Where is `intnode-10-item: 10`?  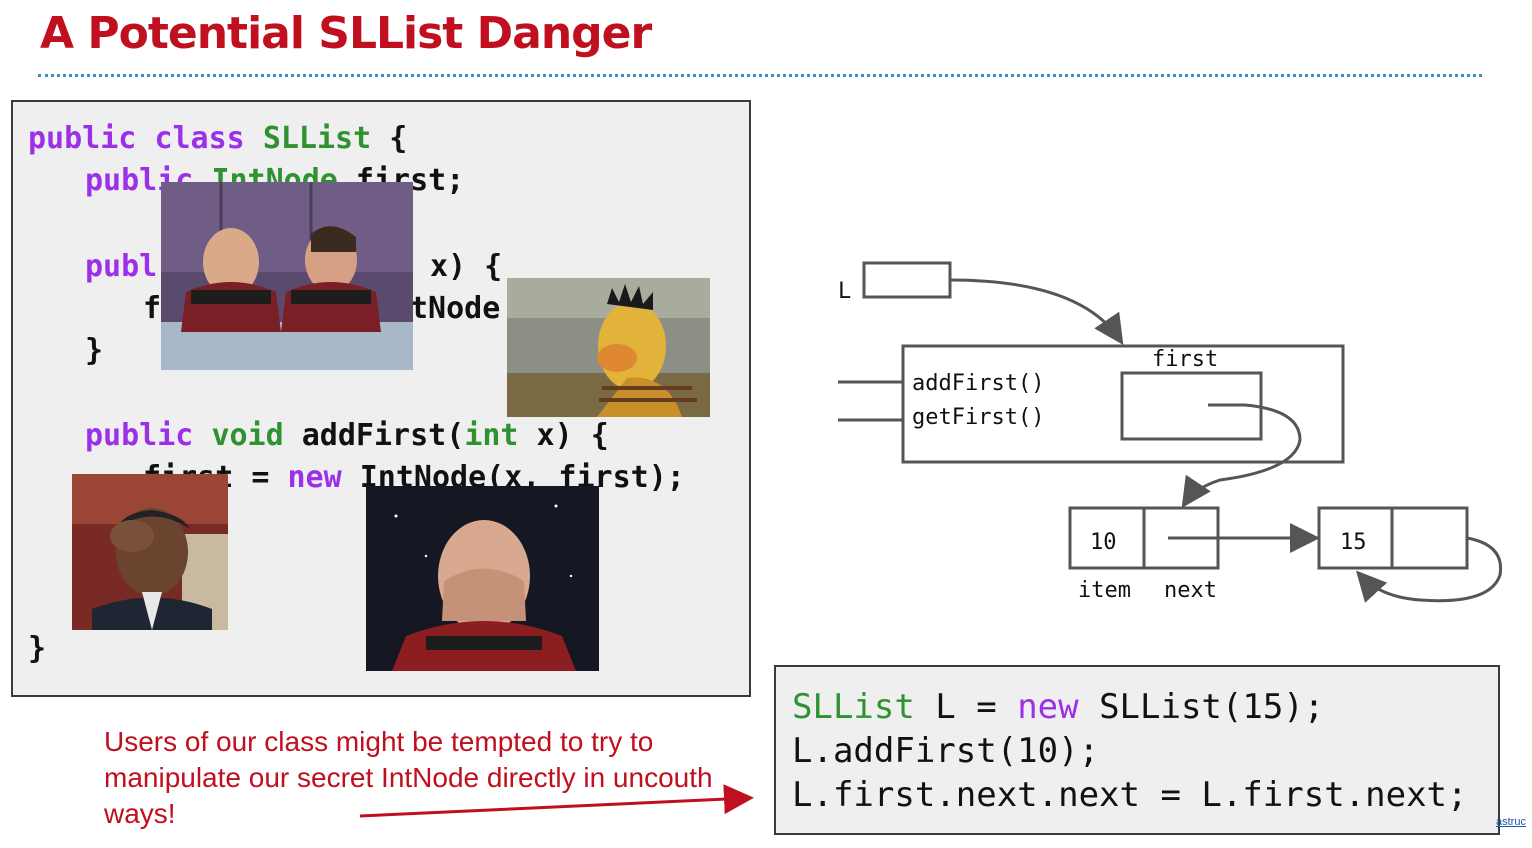
intnode-10-item: 10 is located at coordinates (1103, 542).